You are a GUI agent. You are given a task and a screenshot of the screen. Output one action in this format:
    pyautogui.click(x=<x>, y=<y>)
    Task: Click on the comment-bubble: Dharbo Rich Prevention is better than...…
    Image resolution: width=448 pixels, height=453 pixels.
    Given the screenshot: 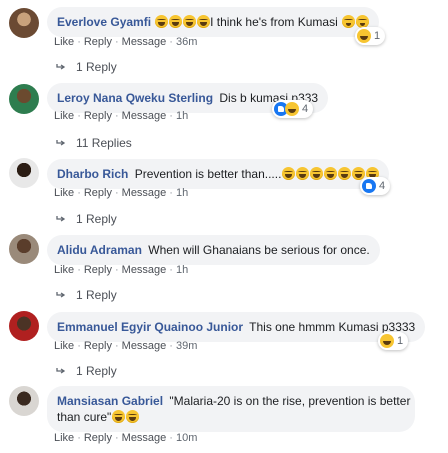 What is the action you would take?
    pyautogui.click(x=218, y=174)
    